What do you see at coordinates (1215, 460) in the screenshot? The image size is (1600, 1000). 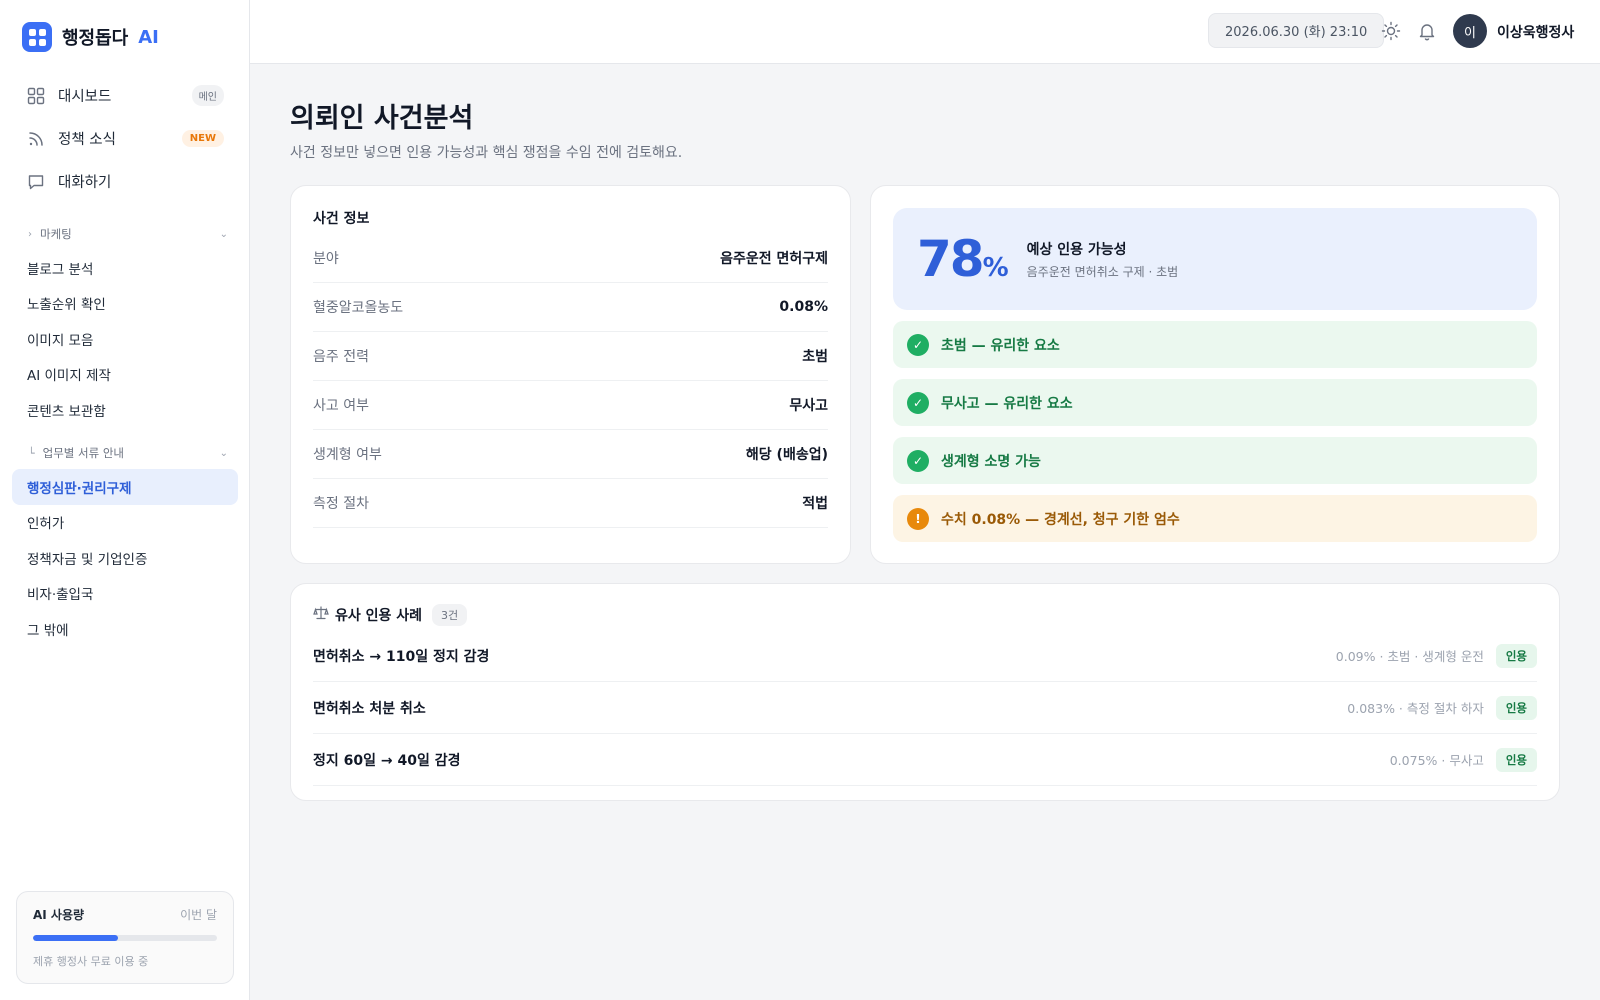 I see `factor-item: ✓ 생계형 소명 가능` at bounding box center [1215, 460].